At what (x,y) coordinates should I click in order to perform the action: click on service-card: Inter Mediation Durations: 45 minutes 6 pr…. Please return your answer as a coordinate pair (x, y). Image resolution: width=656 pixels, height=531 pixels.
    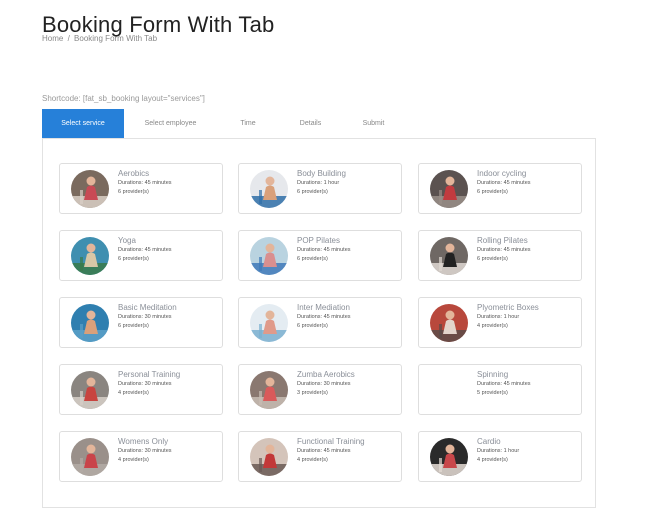
    Looking at the image, I should click on (320, 322).